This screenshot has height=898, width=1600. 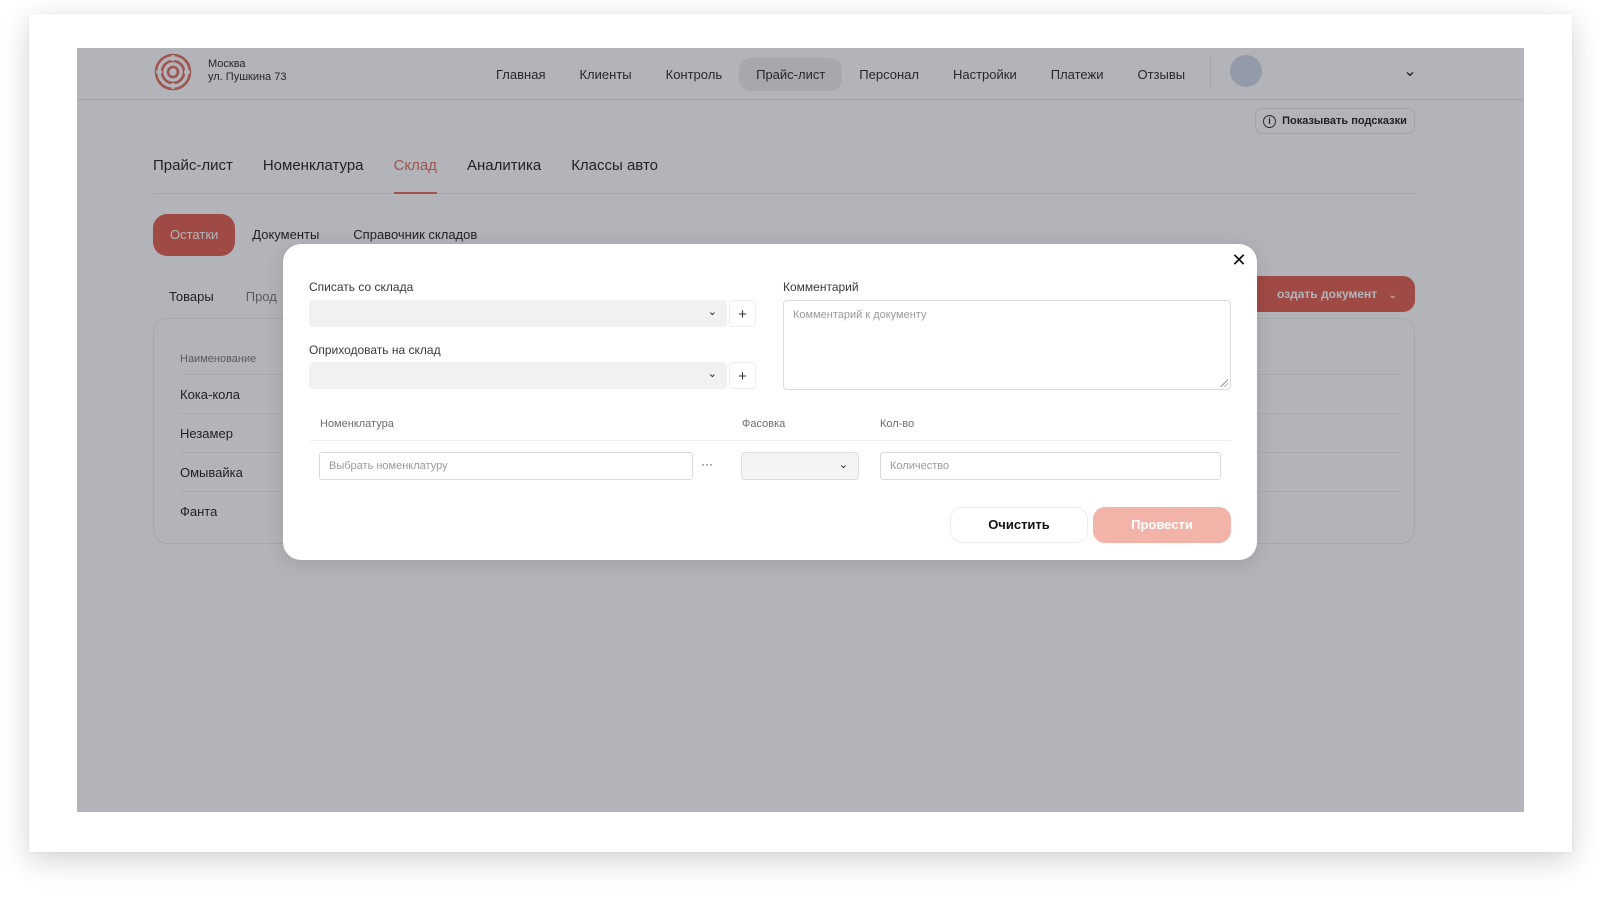 I want to click on write-off-label: Списать со склада, so click(x=361, y=287).